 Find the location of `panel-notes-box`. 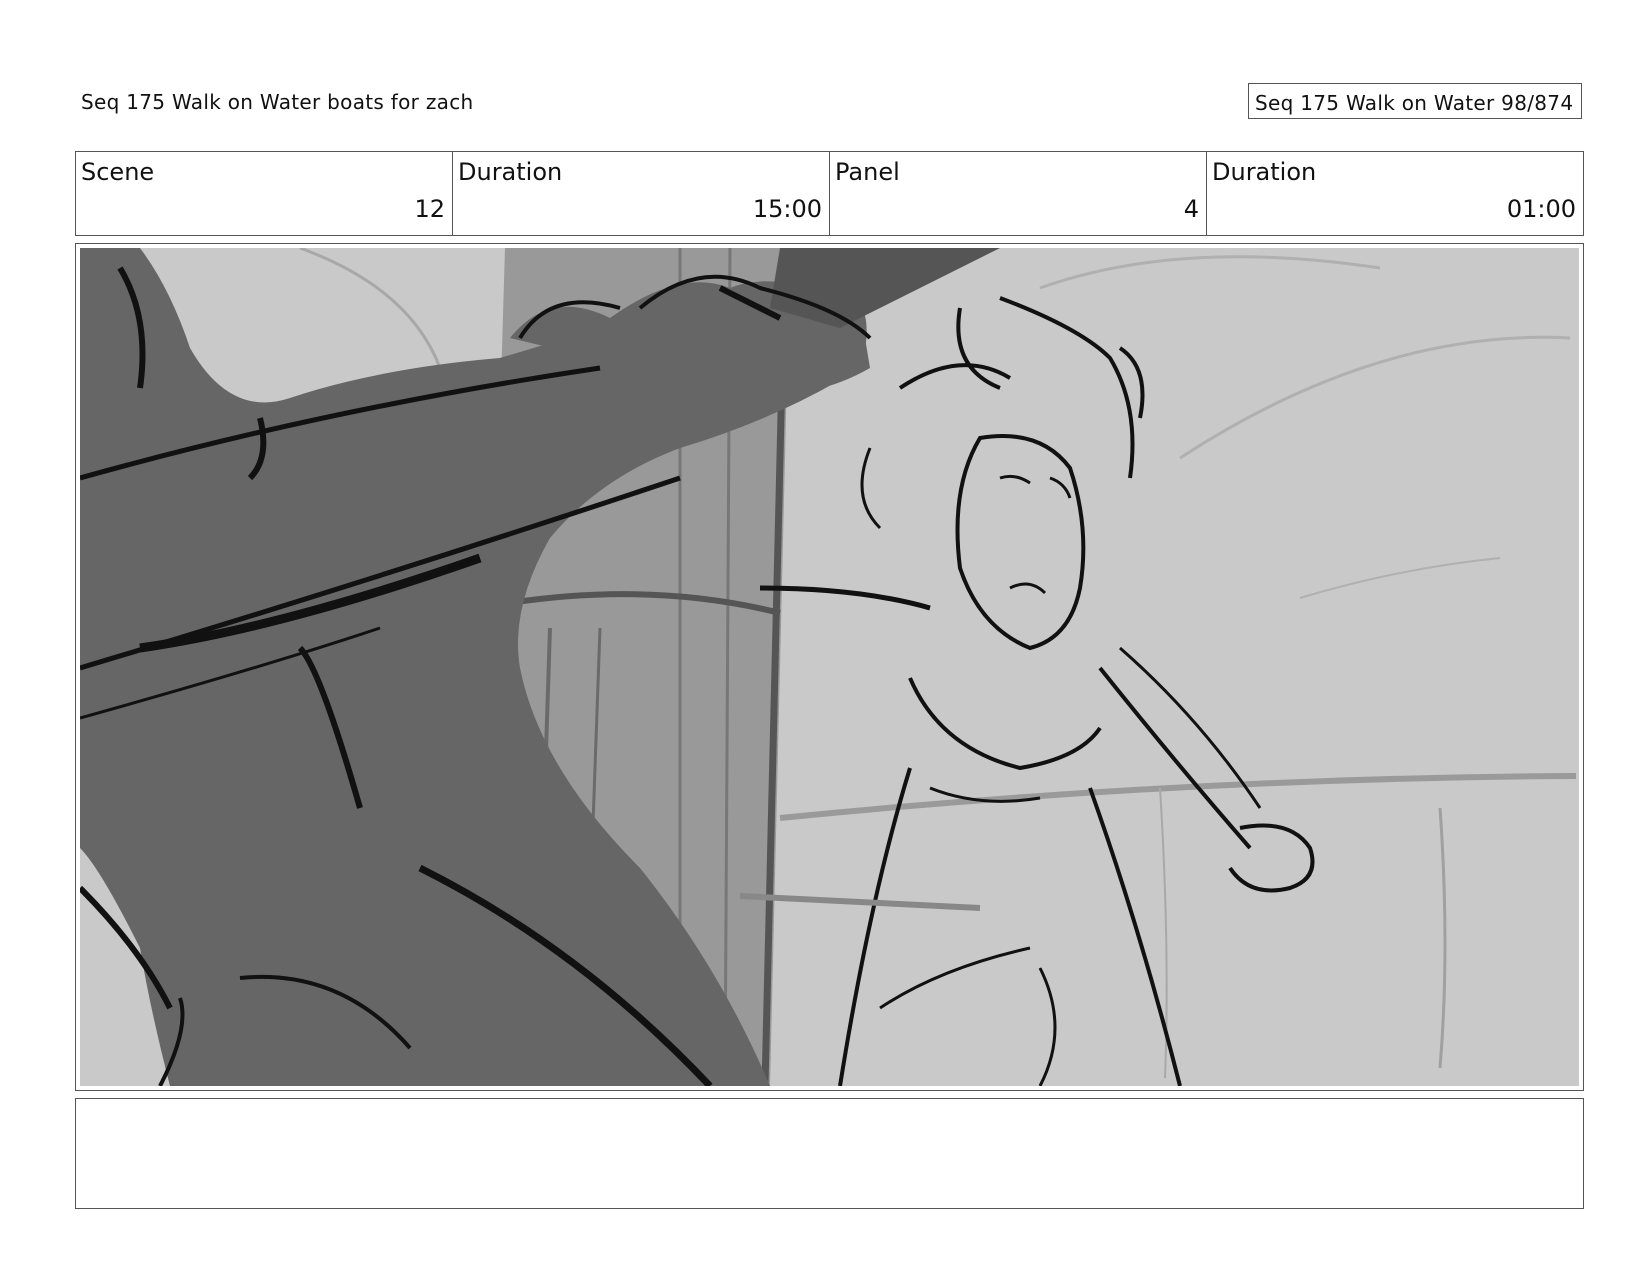

panel-notes-box is located at coordinates (829, 1153).